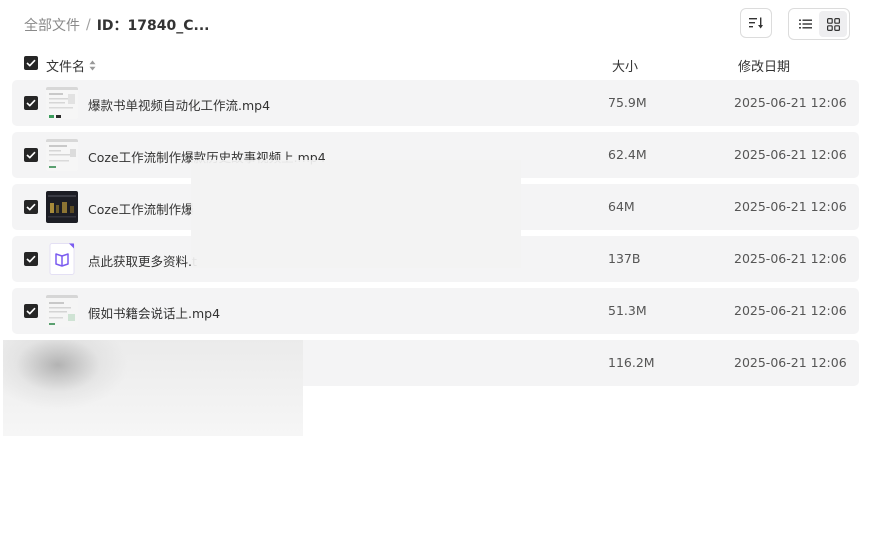 This screenshot has height=559, width=874. What do you see at coordinates (627, 310) in the screenshot?
I see `file-size: 51.3M` at bounding box center [627, 310].